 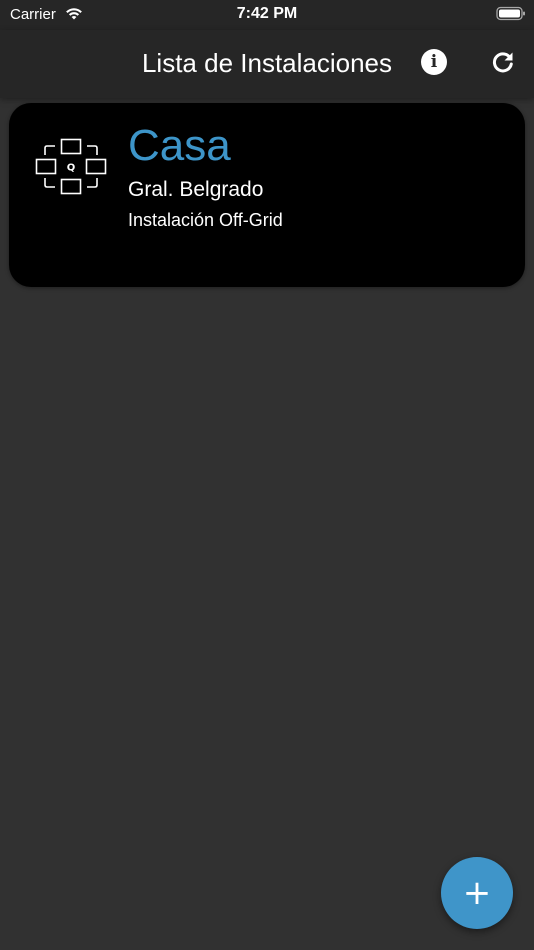 I want to click on battery-icon, so click(x=510, y=13).